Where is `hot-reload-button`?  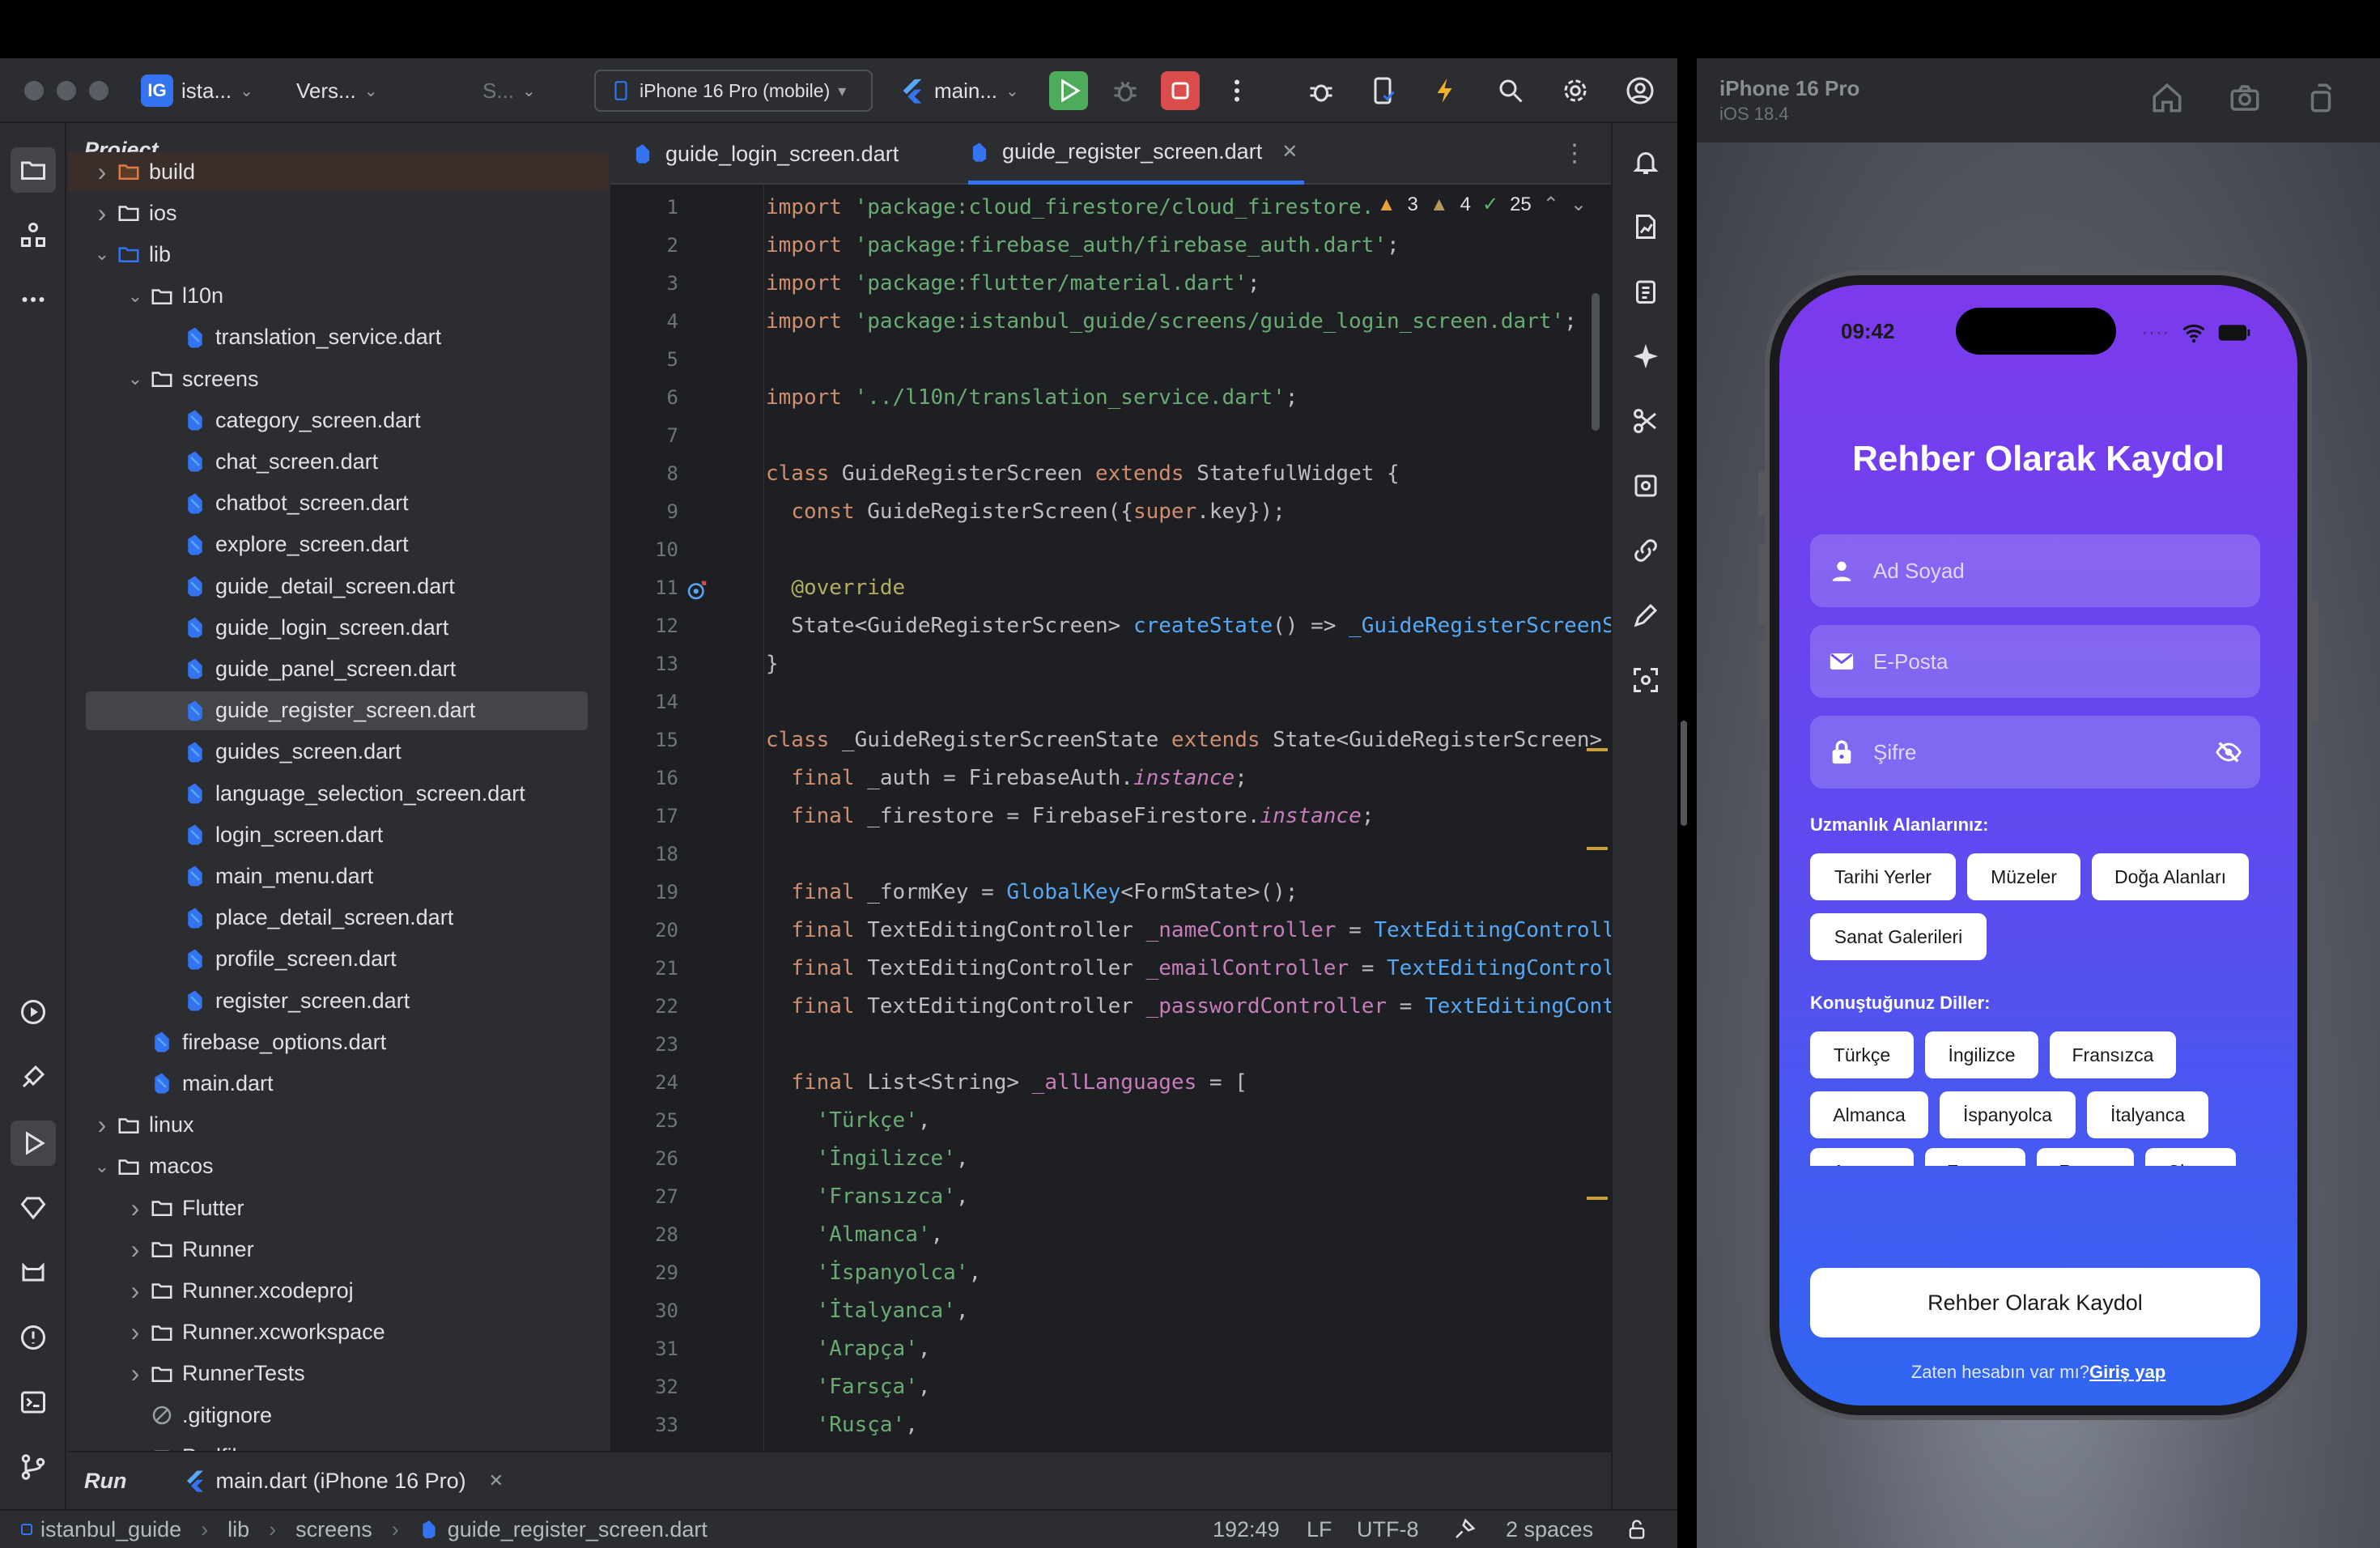
hot-reload-button is located at coordinates (1446, 91).